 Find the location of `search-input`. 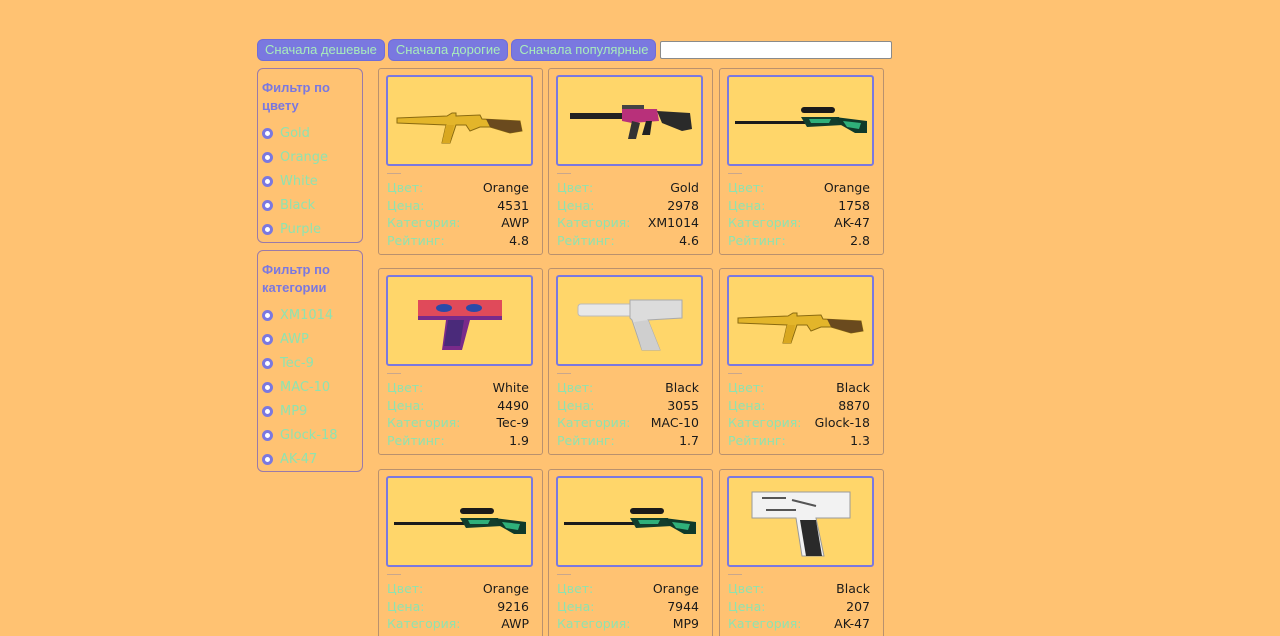

search-input is located at coordinates (776, 50).